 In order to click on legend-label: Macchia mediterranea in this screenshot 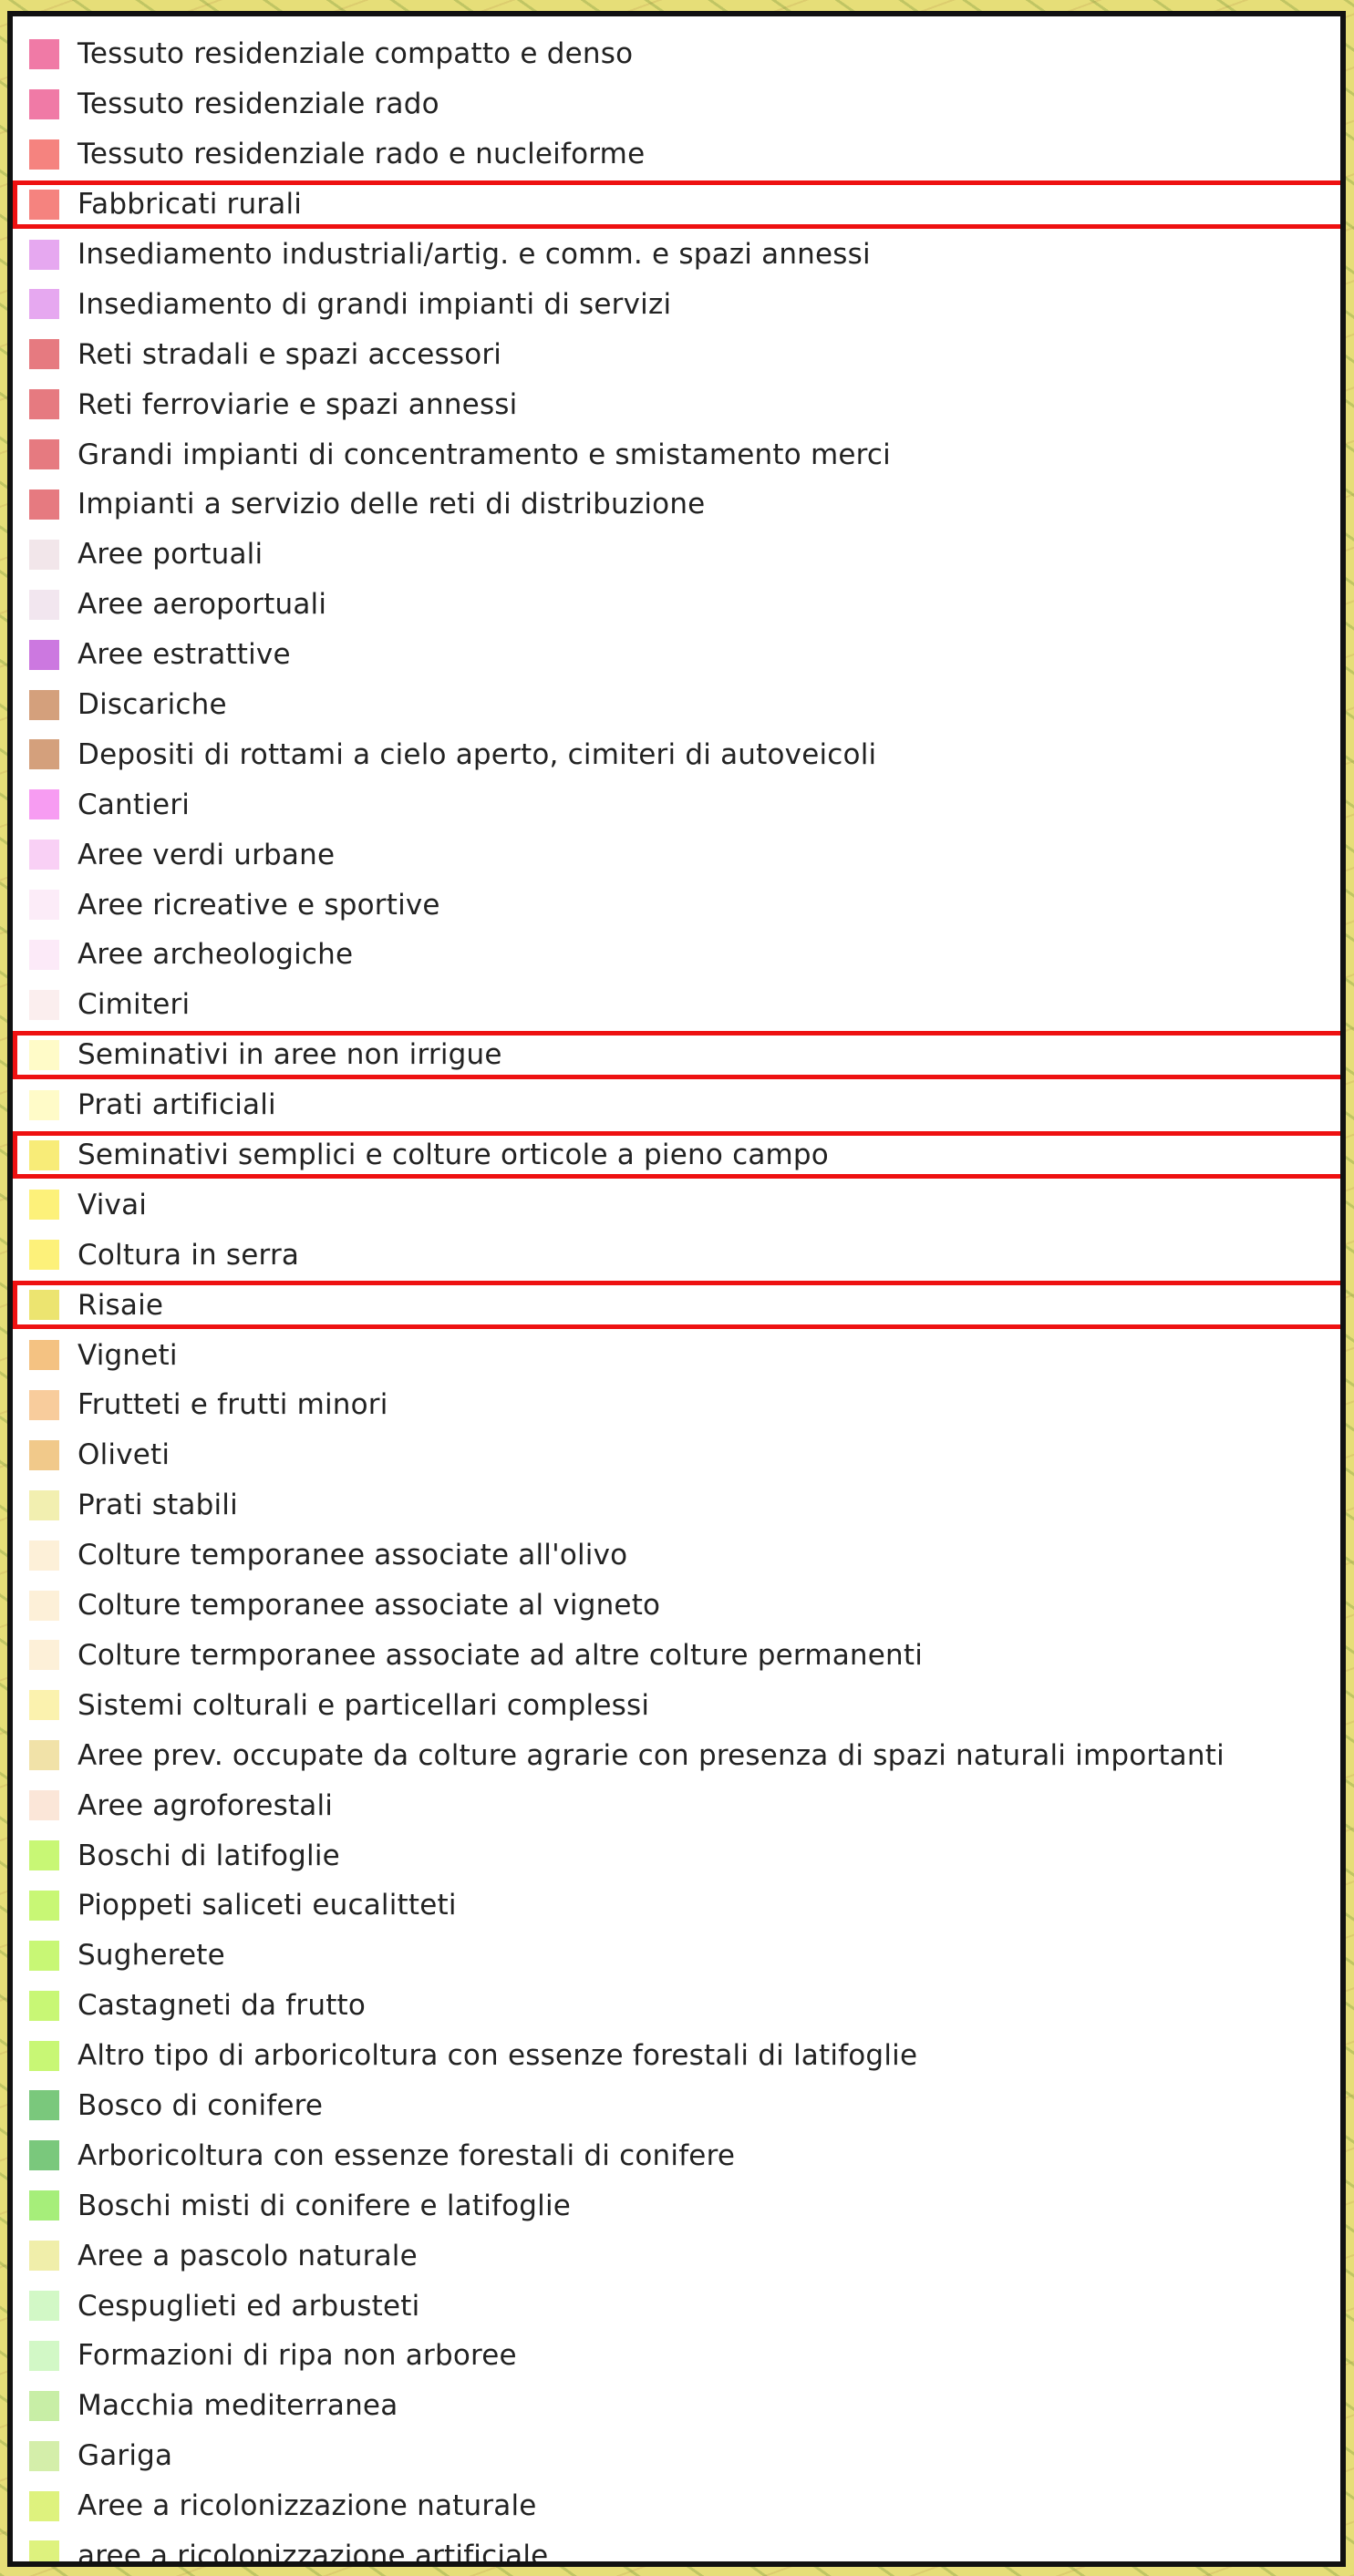, I will do `click(238, 2406)`.